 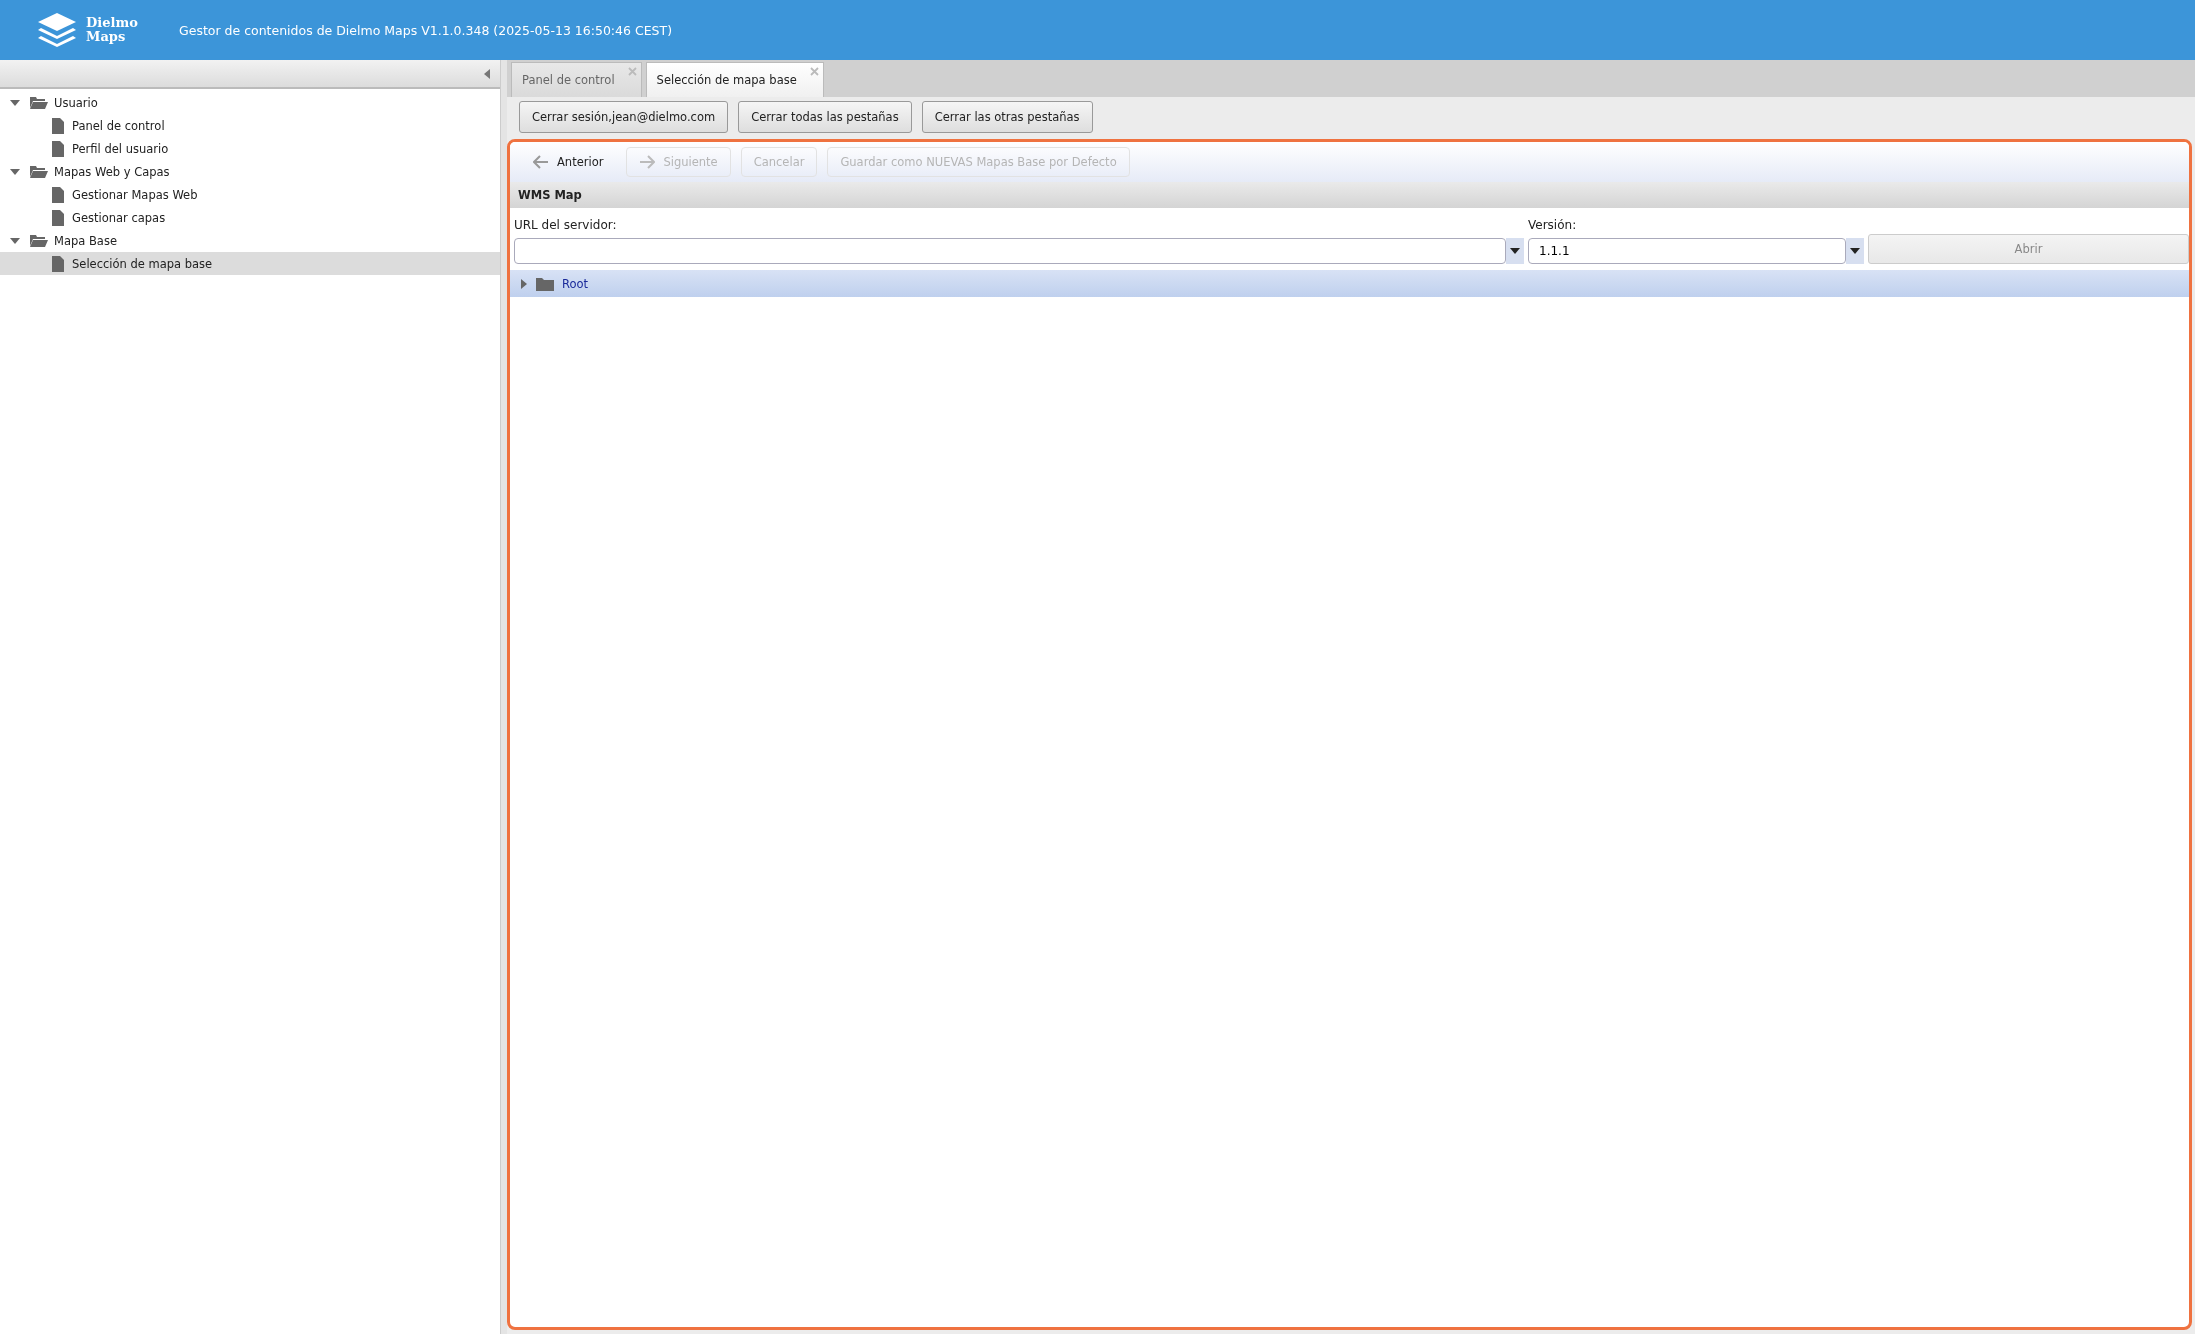 What do you see at coordinates (734, 79) in the screenshot?
I see `tab: Selección de mapa base` at bounding box center [734, 79].